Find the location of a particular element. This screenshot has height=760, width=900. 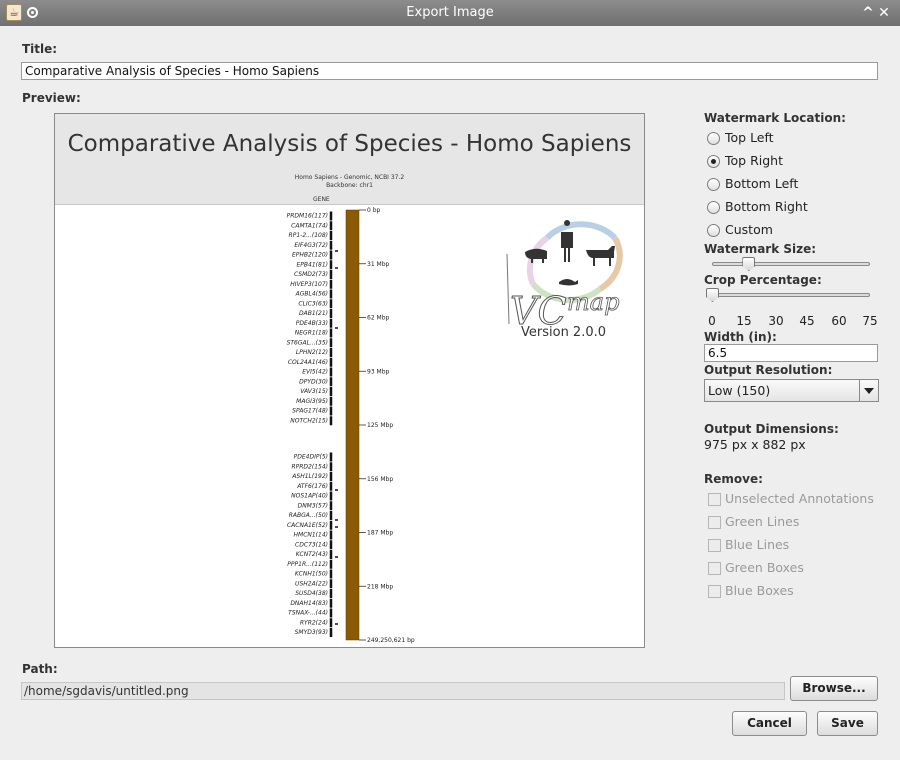

width-label: Width (in): is located at coordinates (740, 337).